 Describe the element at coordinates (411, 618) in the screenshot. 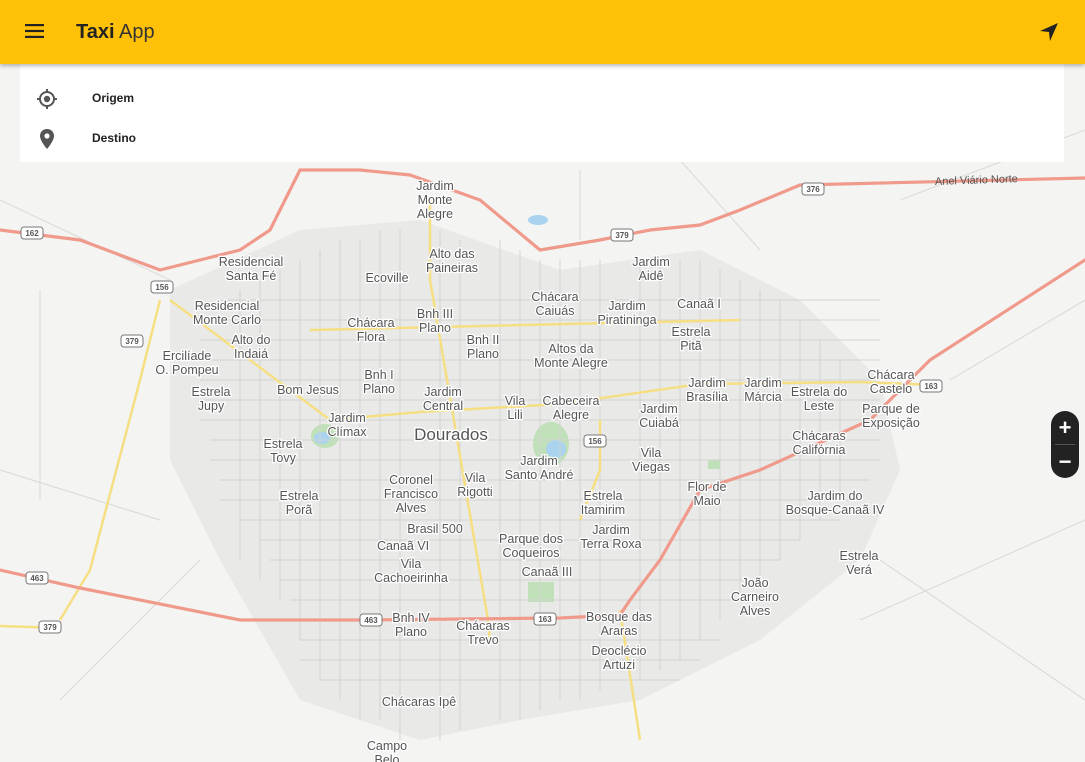

I see `district-label-line: Bnh IV` at that location.